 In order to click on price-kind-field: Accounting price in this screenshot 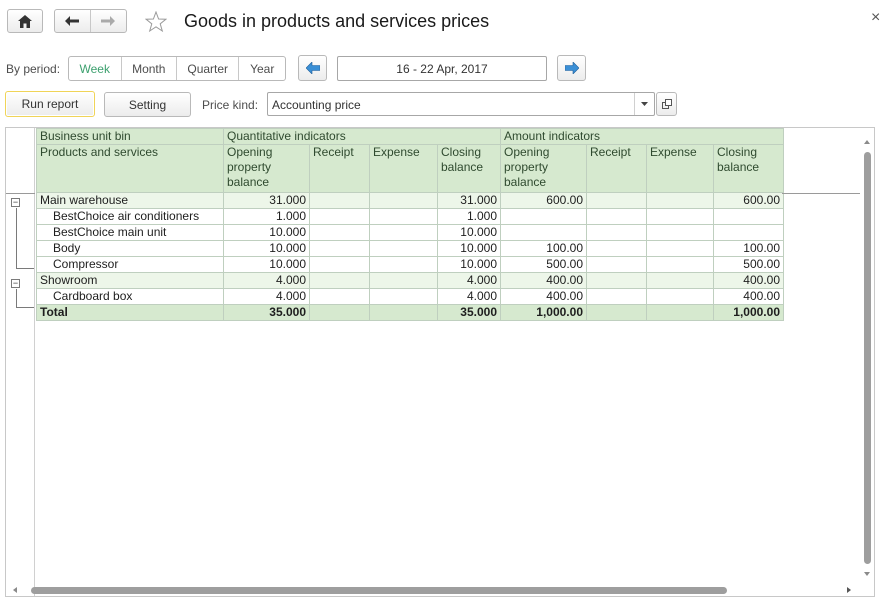, I will do `click(461, 104)`.